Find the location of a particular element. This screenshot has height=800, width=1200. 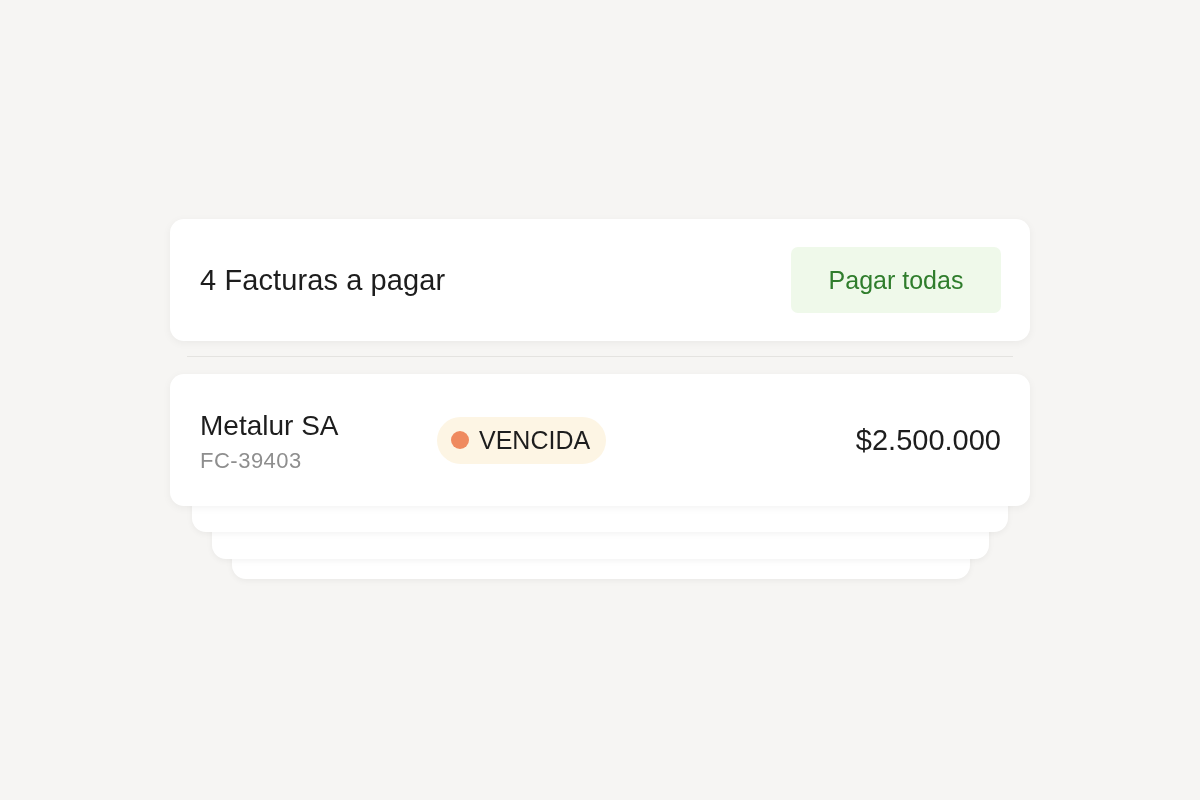

invoices-title: 4 Facturas a pagar is located at coordinates (323, 280).